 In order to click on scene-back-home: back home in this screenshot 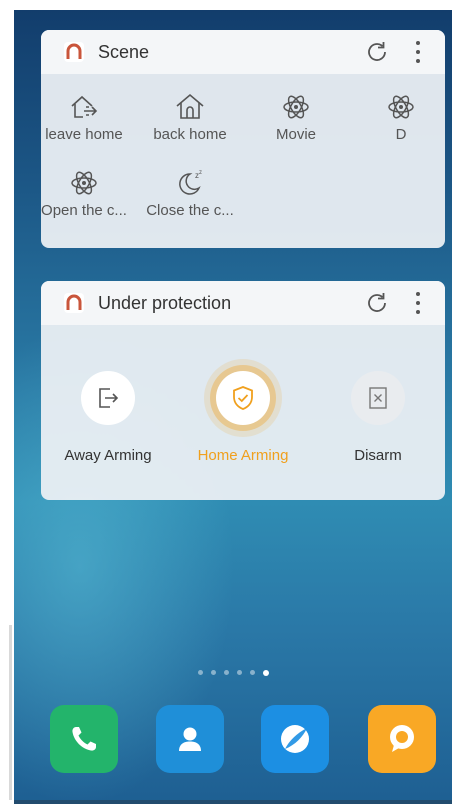, I will do `click(190, 116)`.